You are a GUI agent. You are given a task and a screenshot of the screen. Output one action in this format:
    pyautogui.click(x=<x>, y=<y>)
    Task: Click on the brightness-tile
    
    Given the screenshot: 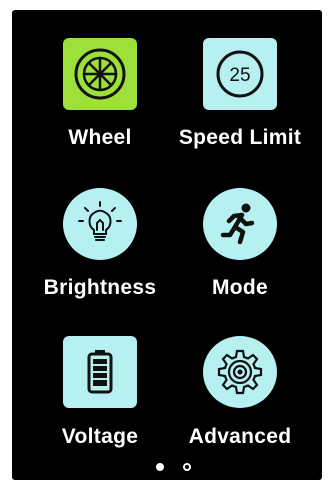 What is the action you would take?
    pyautogui.click(x=100, y=224)
    